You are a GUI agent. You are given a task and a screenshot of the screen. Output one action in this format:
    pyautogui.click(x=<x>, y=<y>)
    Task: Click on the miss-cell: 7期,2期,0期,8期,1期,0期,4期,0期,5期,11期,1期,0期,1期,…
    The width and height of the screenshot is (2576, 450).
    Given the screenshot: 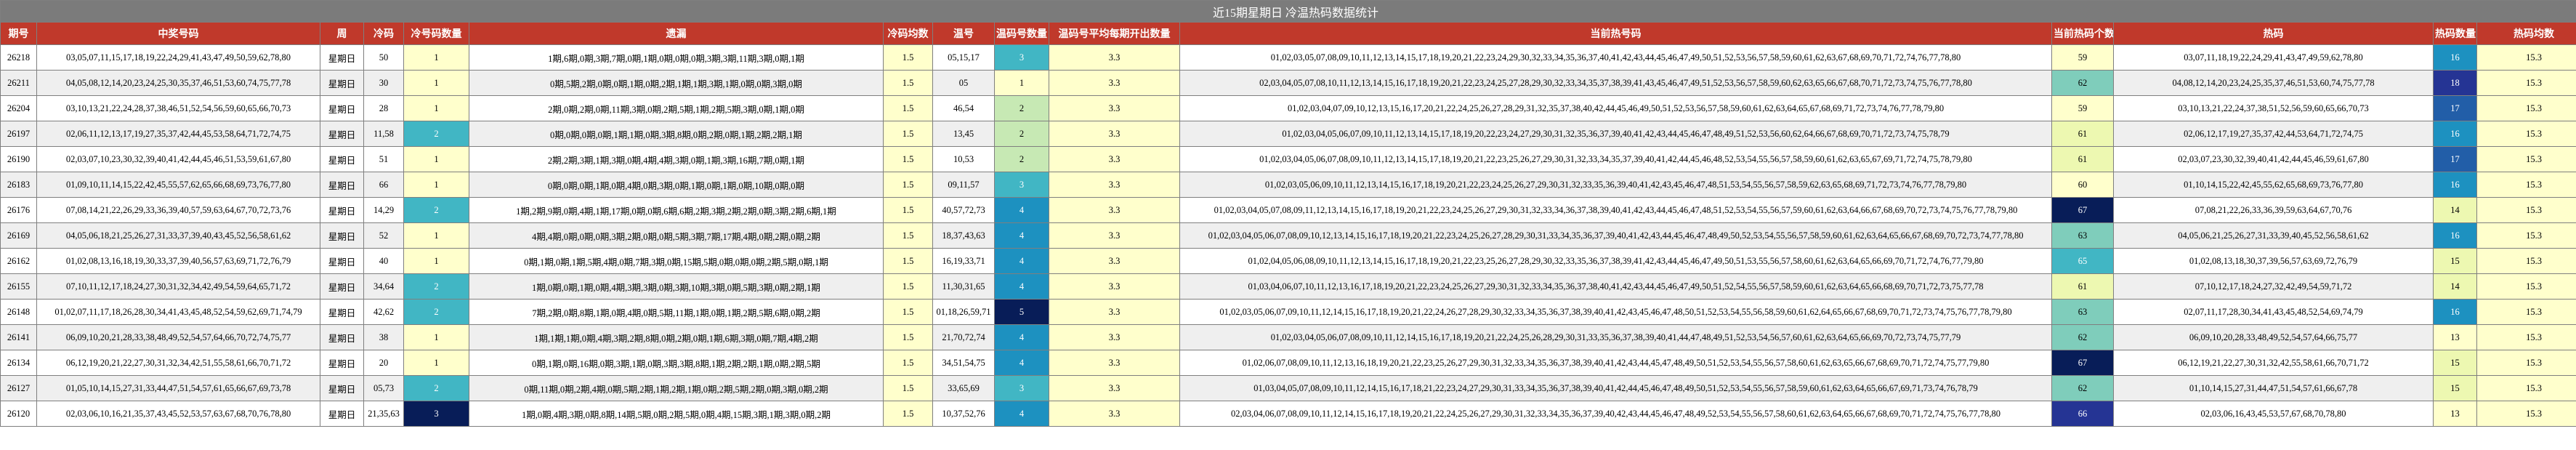 What is the action you would take?
    pyautogui.click(x=677, y=312)
    